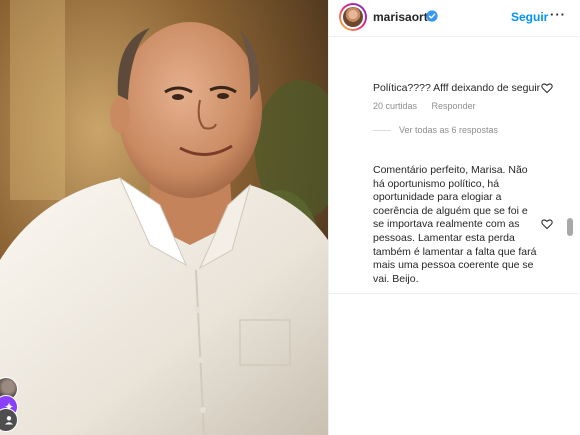 The width and height of the screenshot is (580, 435). I want to click on profile-avatar, so click(353, 17).